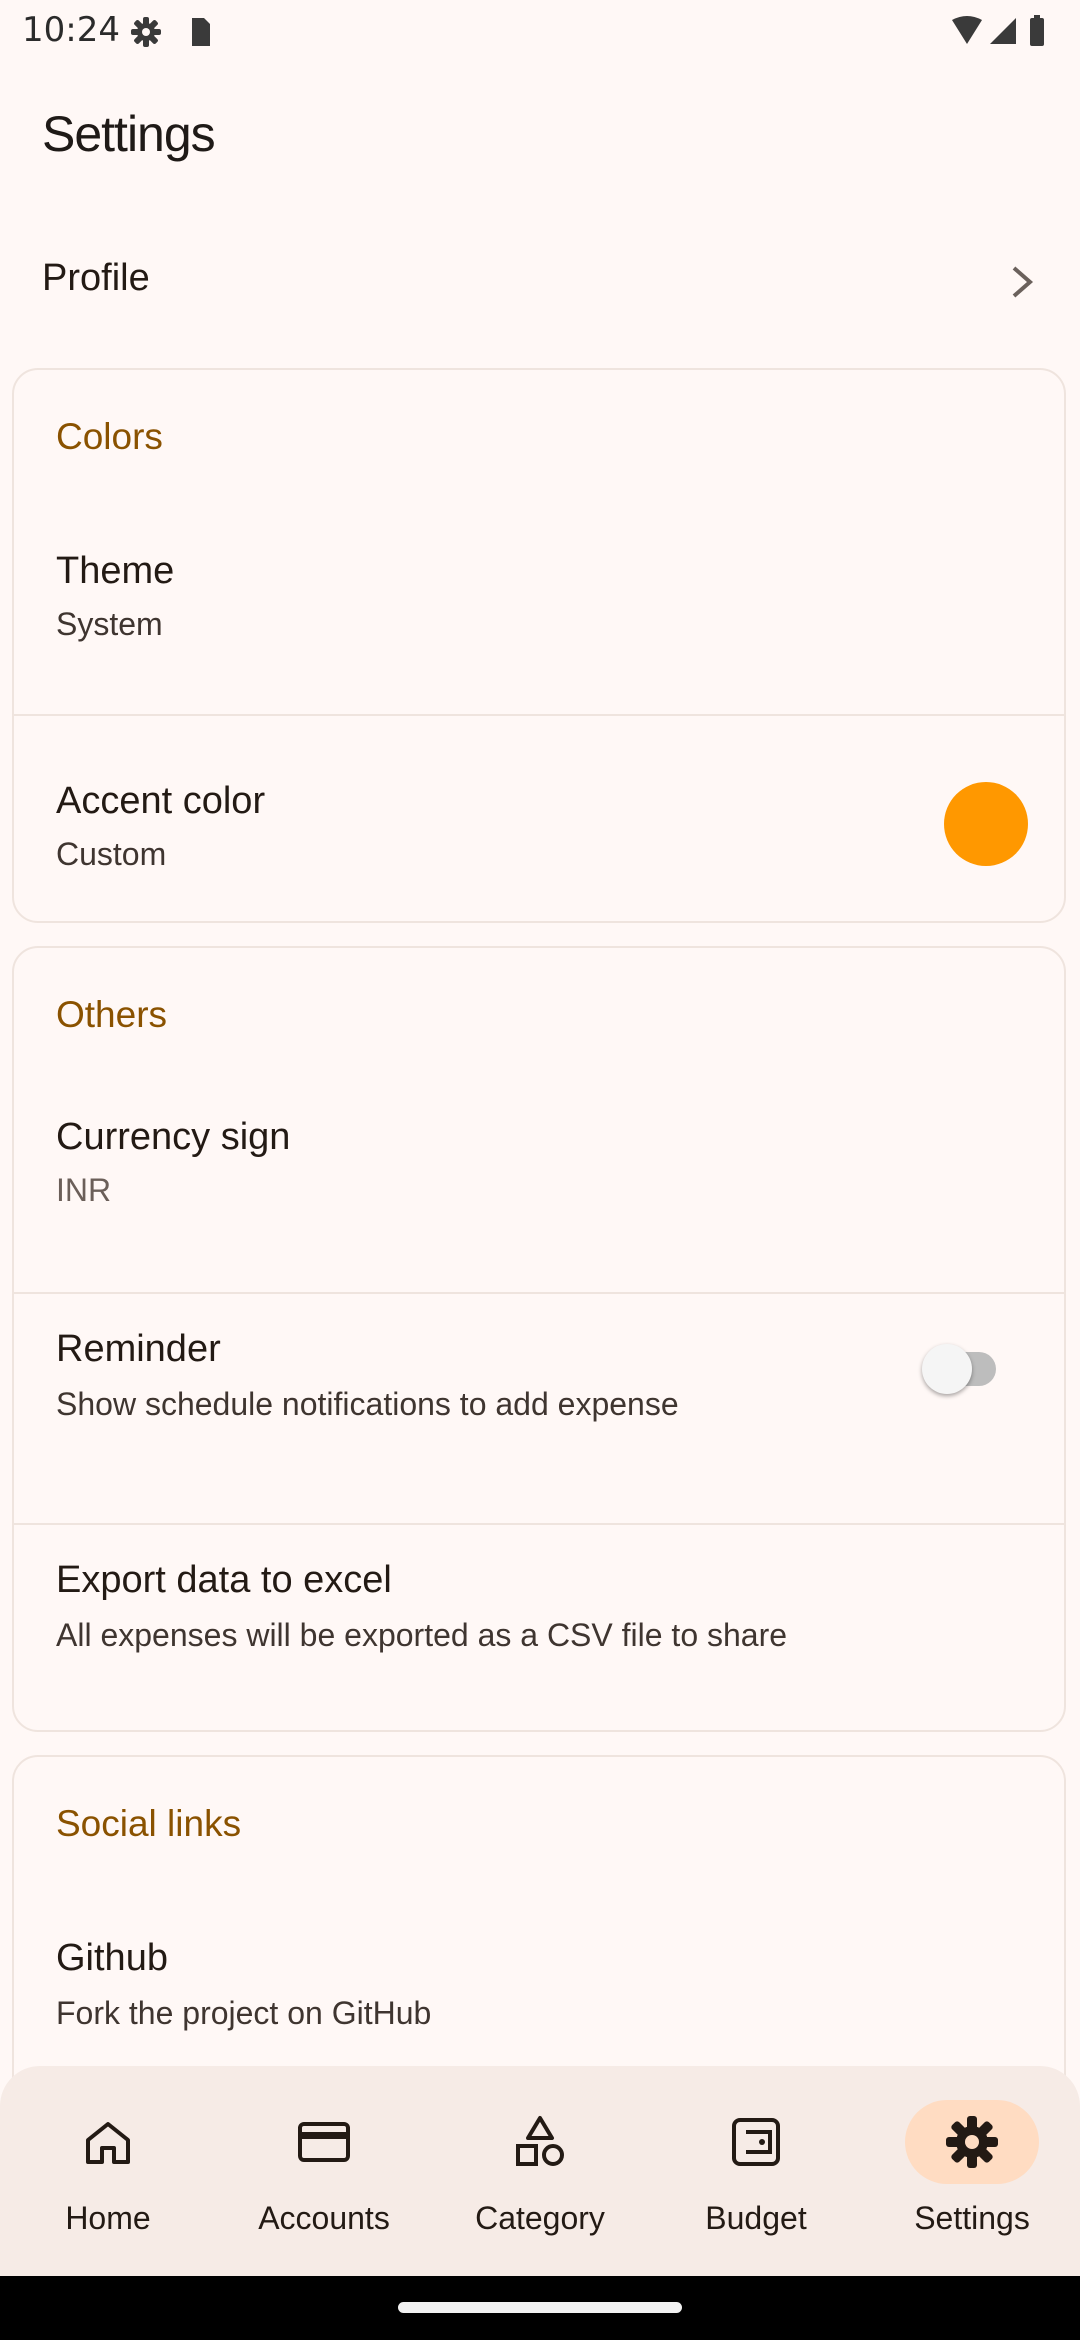 Image resolution: width=1080 pixels, height=2340 pixels. I want to click on chevron-right-icon, so click(1023, 284).